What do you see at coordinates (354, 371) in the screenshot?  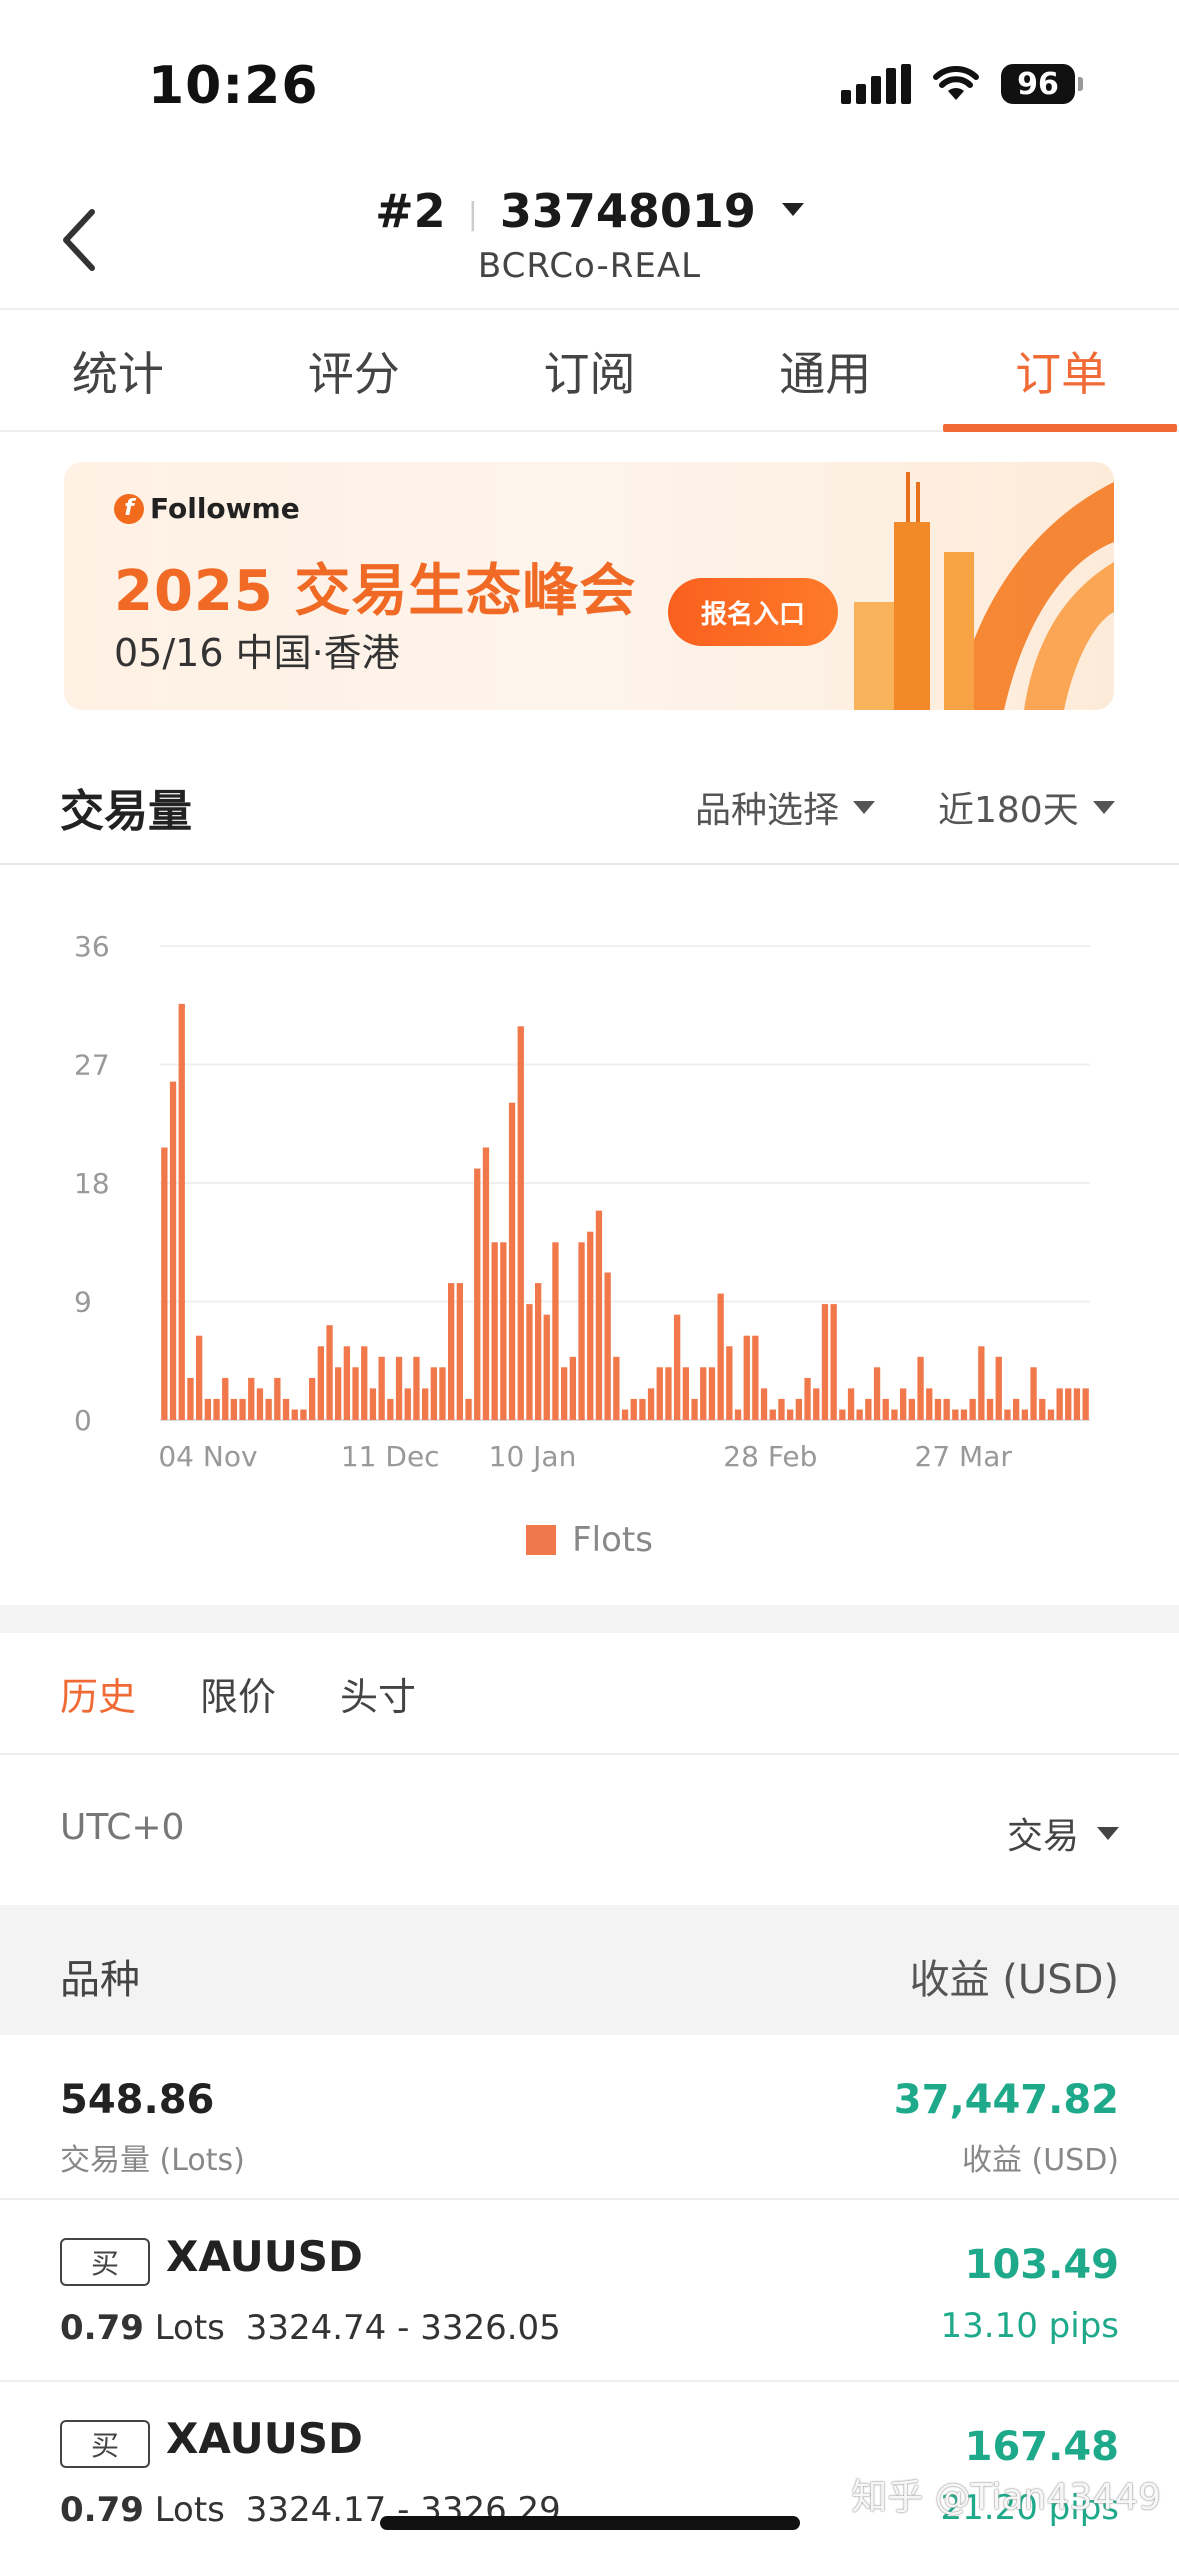 I see `tab-rating: 评分` at bounding box center [354, 371].